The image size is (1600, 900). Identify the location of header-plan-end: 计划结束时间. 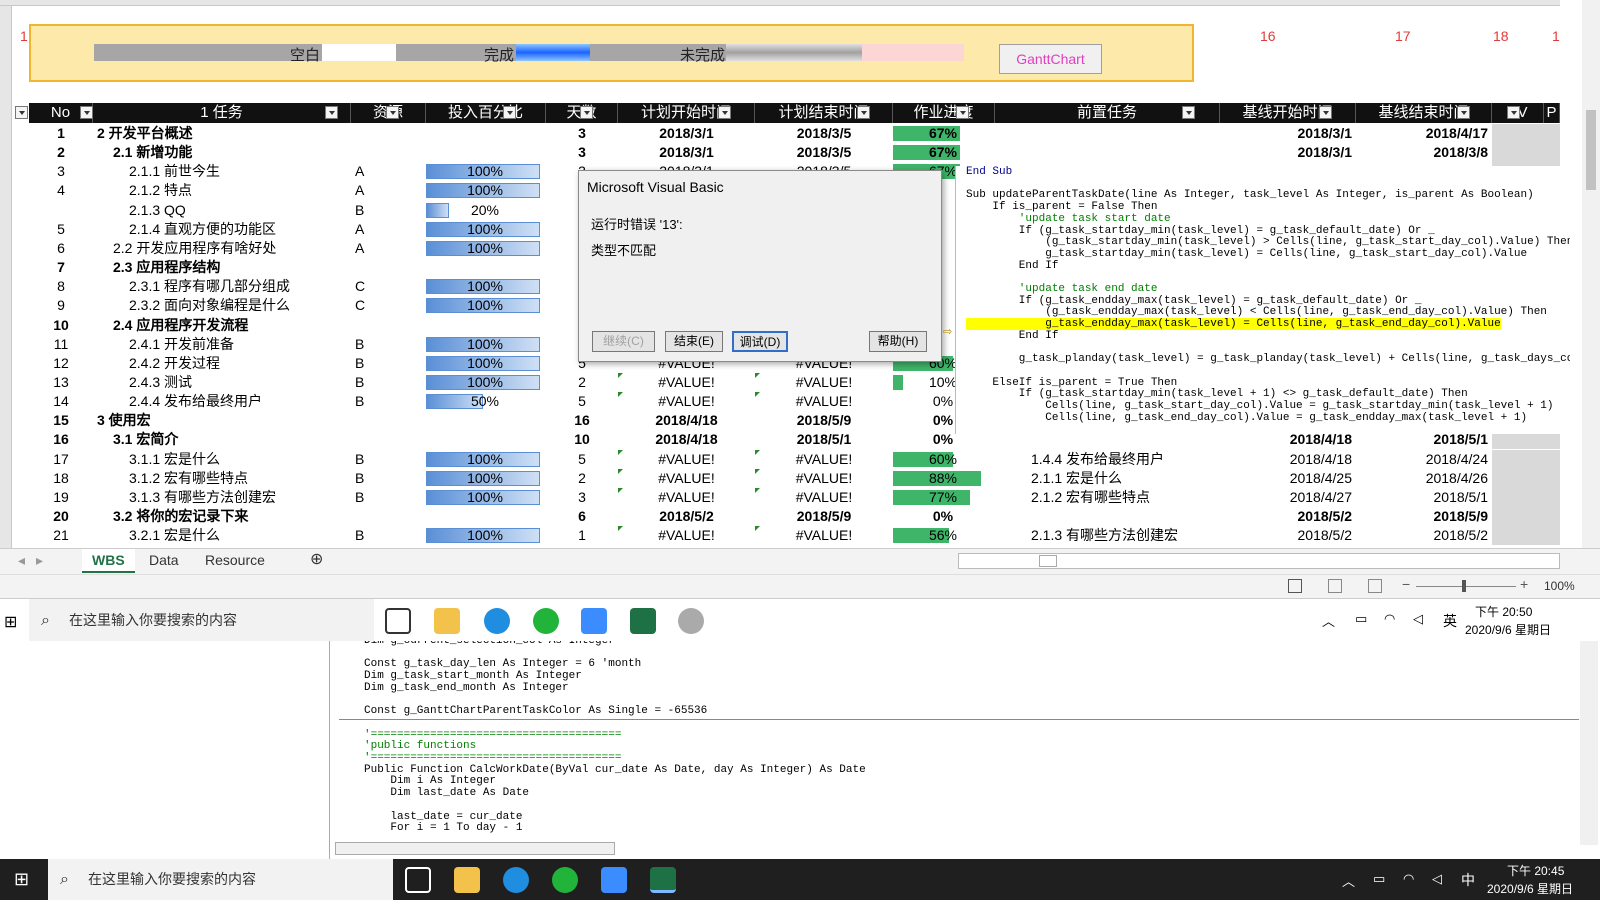
(824, 113).